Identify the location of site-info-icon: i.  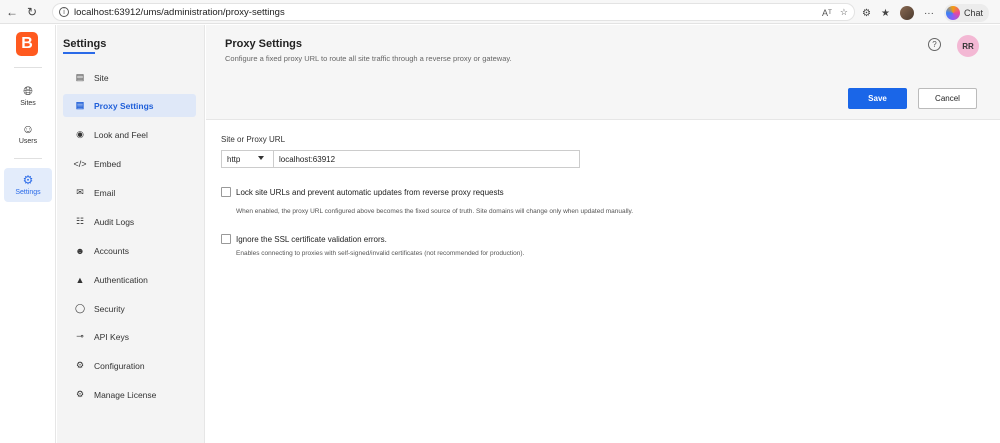
(64, 12).